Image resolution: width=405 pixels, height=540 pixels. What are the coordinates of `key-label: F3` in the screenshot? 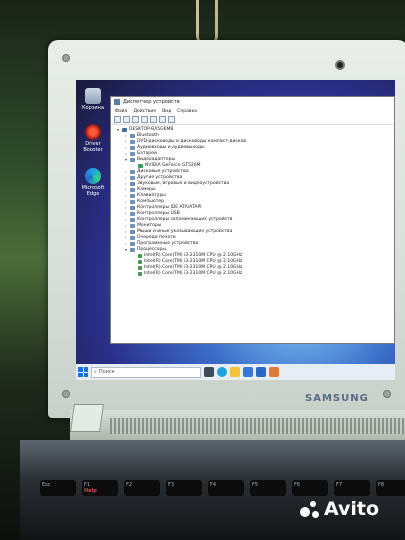 It's located at (171, 485).